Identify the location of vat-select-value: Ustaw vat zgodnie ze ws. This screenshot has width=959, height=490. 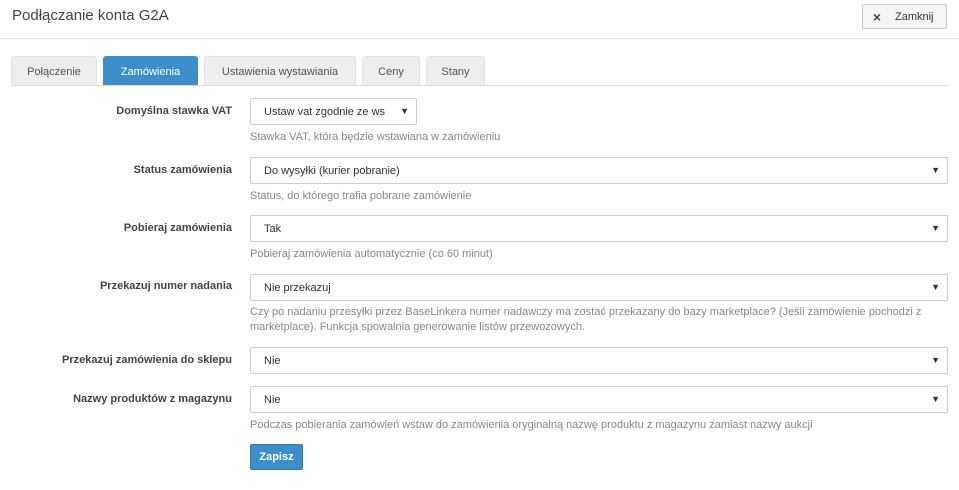
(325, 111).